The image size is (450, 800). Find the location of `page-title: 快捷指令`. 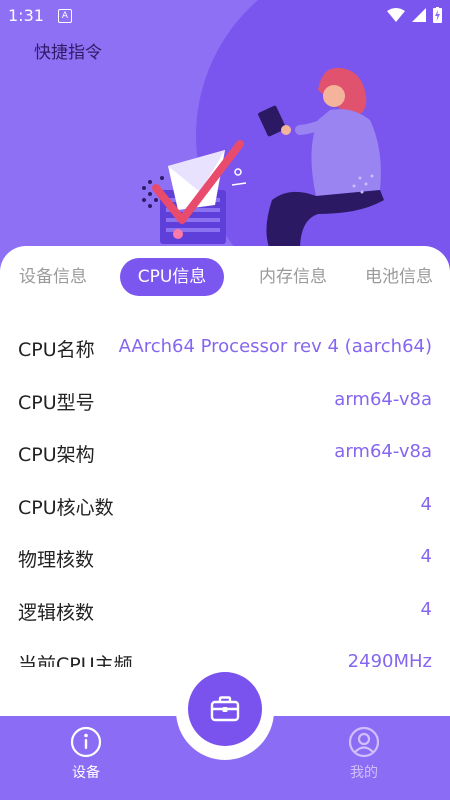

page-title: 快捷指令 is located at coordinates (68, 53).